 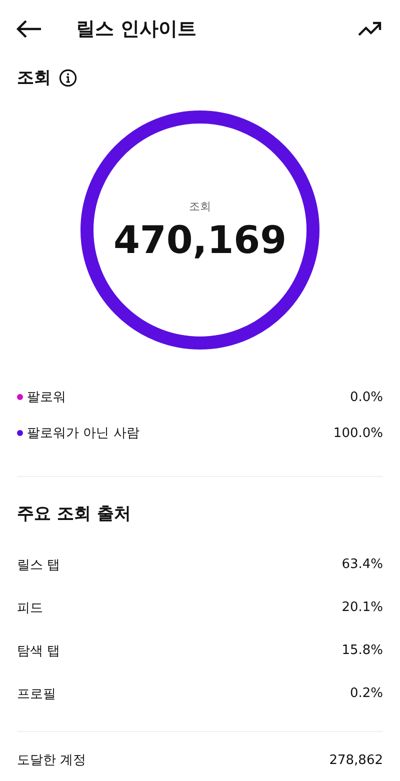 What do you see at coordinates (366, 693) in the screenshot?
I see `source-value: 0.2%` at bounding box center [366, 693].